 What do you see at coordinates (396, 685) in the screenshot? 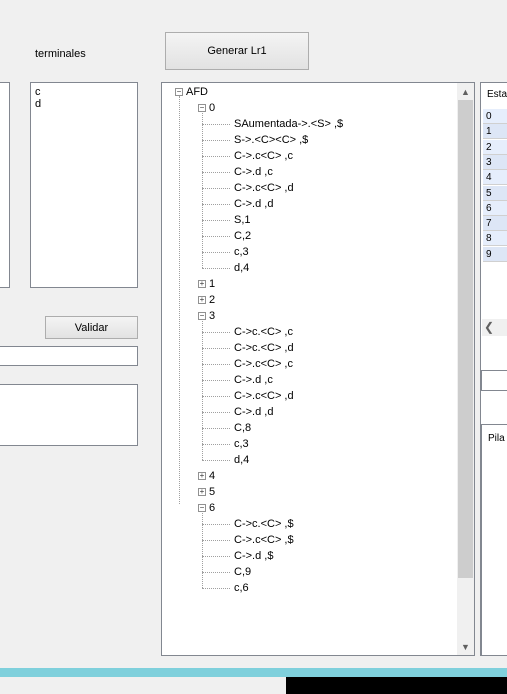
I see `dark-region` at bounding box center [396, 685].